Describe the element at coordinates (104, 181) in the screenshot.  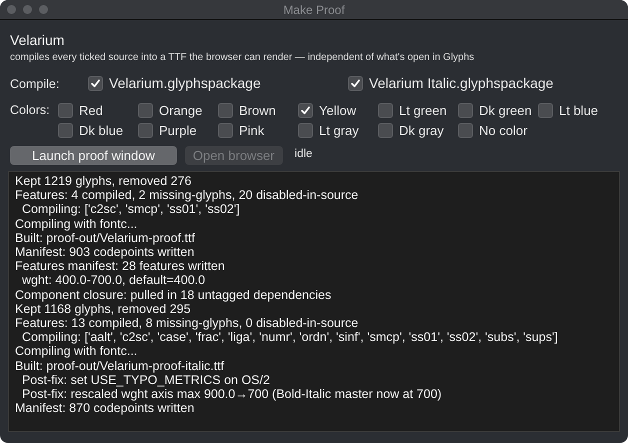
I see `log-line: Kept 1219 glyphs, removed 276` at that location.